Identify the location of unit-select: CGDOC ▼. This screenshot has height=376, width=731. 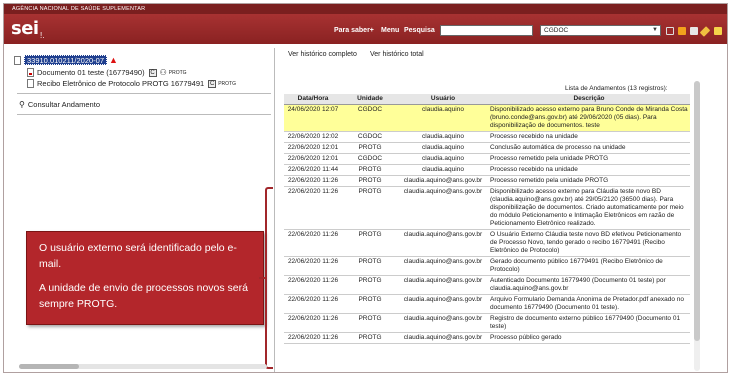
(600, 30).